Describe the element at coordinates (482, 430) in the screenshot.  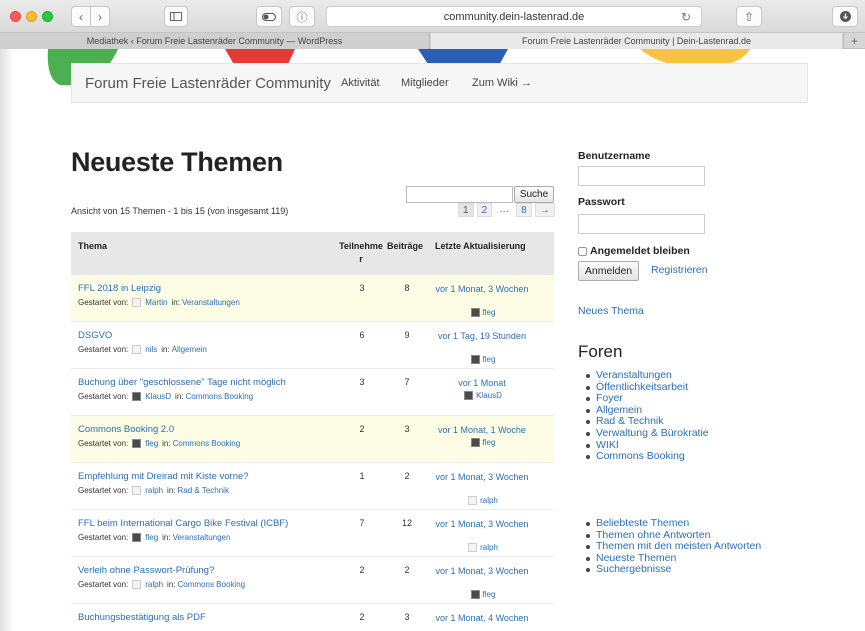
I see `last-update-link: vor 1 Monat, 1 Woche` at that location.